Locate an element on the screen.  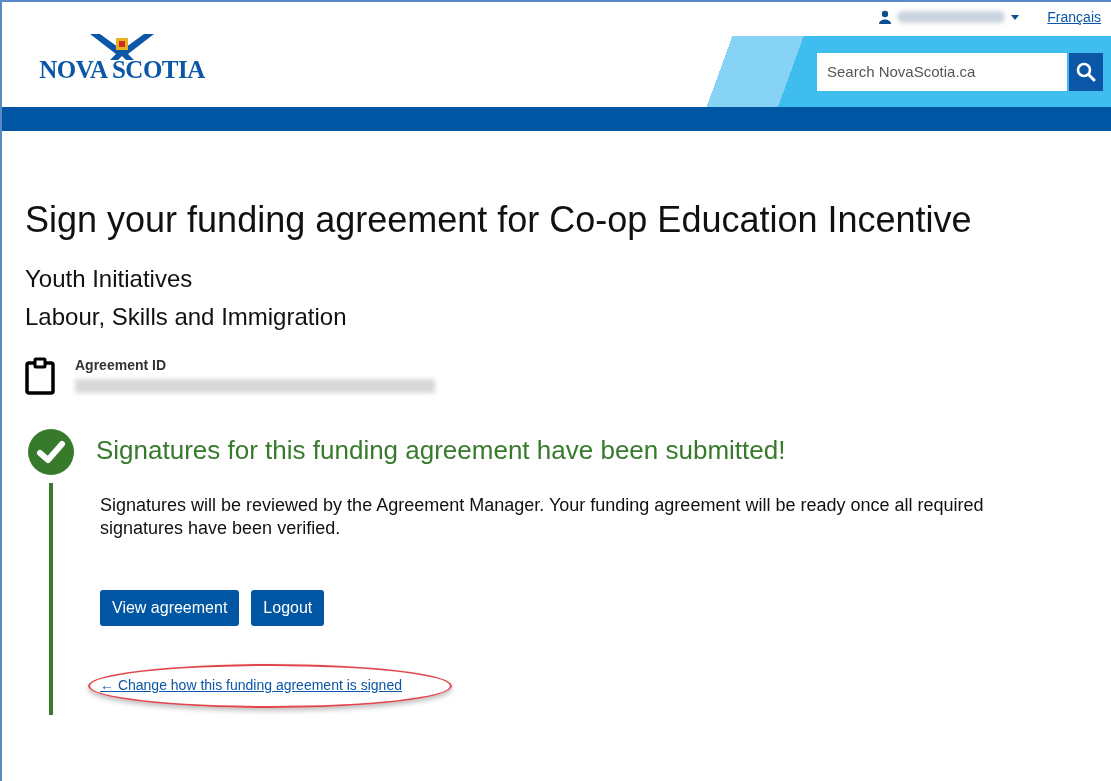
page-subtitle: Labour, Skills and Immigration is located at coordinates (186, 317).